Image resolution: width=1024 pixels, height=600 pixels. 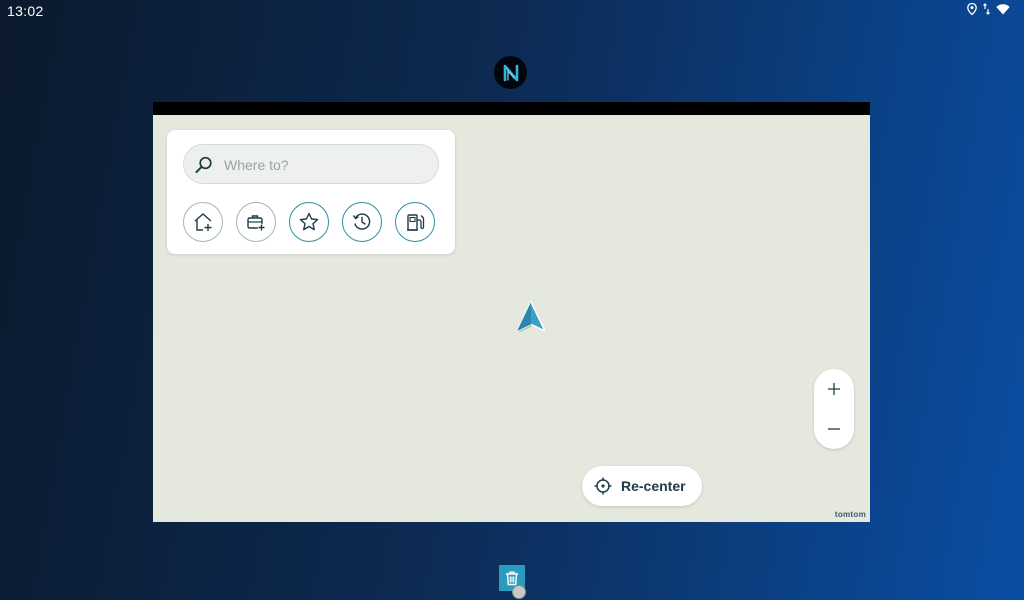 I want to click on current-position-arrow-icon, so click(x=531, y=317).